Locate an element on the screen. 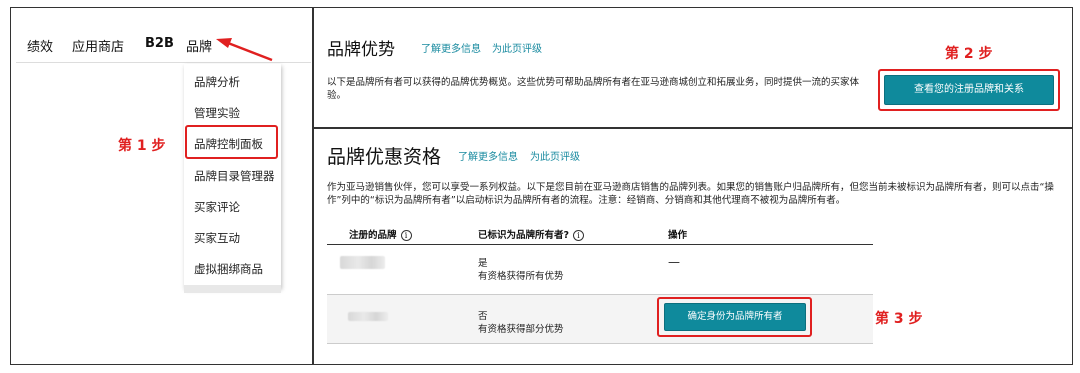 This screenshot has width=1080, height=373. dropdown-footer is located at coordinates (232, 289).